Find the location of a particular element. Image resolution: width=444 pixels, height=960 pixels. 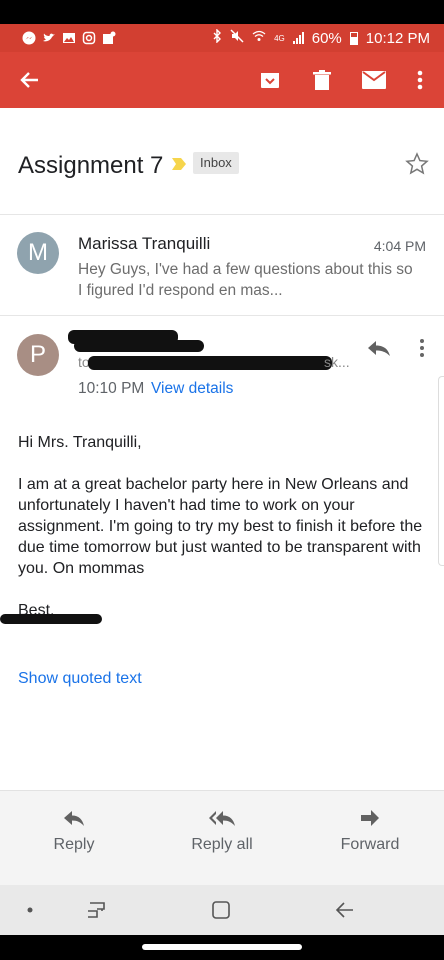

screen-top-bezel is located at coordinates (222, 12).